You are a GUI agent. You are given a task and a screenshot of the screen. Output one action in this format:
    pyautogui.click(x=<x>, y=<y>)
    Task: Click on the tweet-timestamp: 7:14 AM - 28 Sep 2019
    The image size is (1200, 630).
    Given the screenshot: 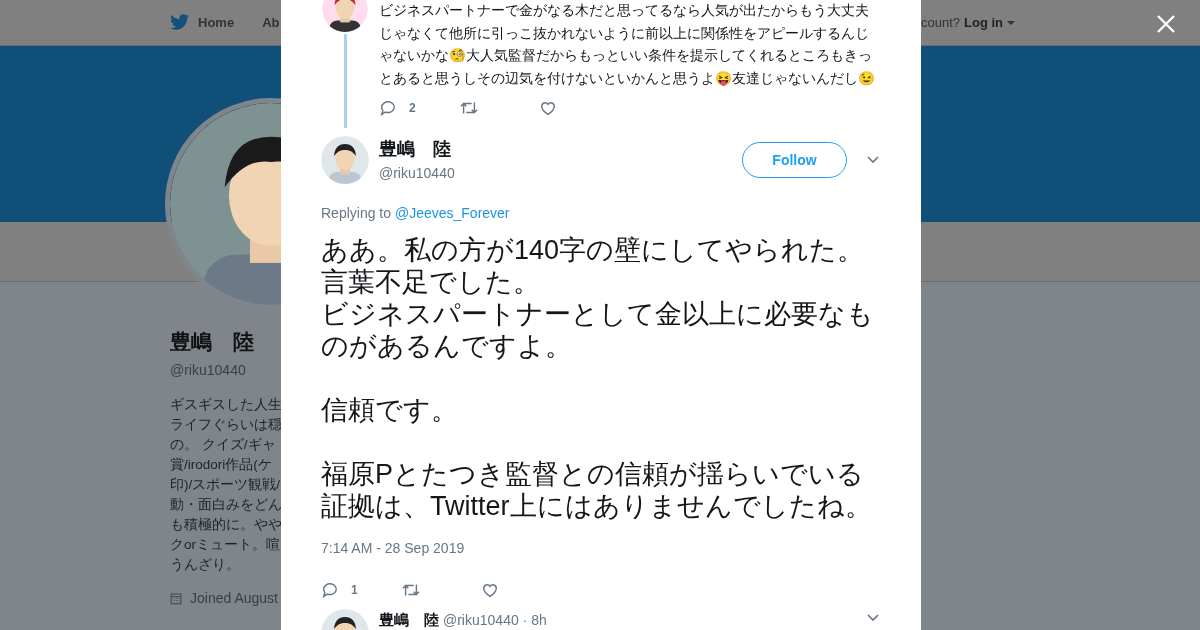 What is the action you would take?
    pyautogui.click(x=601, y=548)
    